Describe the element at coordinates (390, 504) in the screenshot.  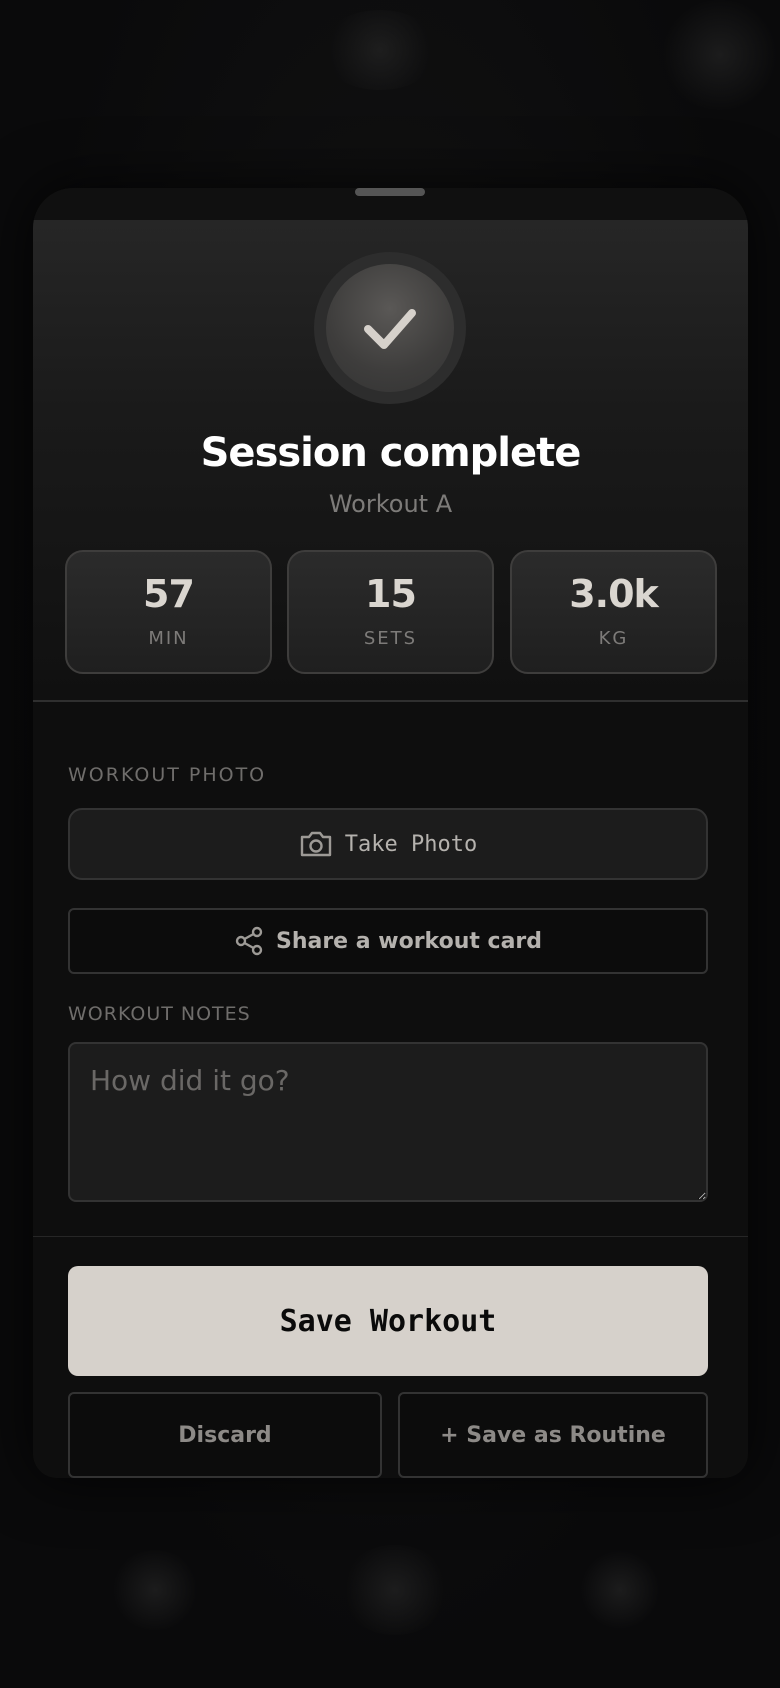
I see `workout-name: Workout A` at that location.